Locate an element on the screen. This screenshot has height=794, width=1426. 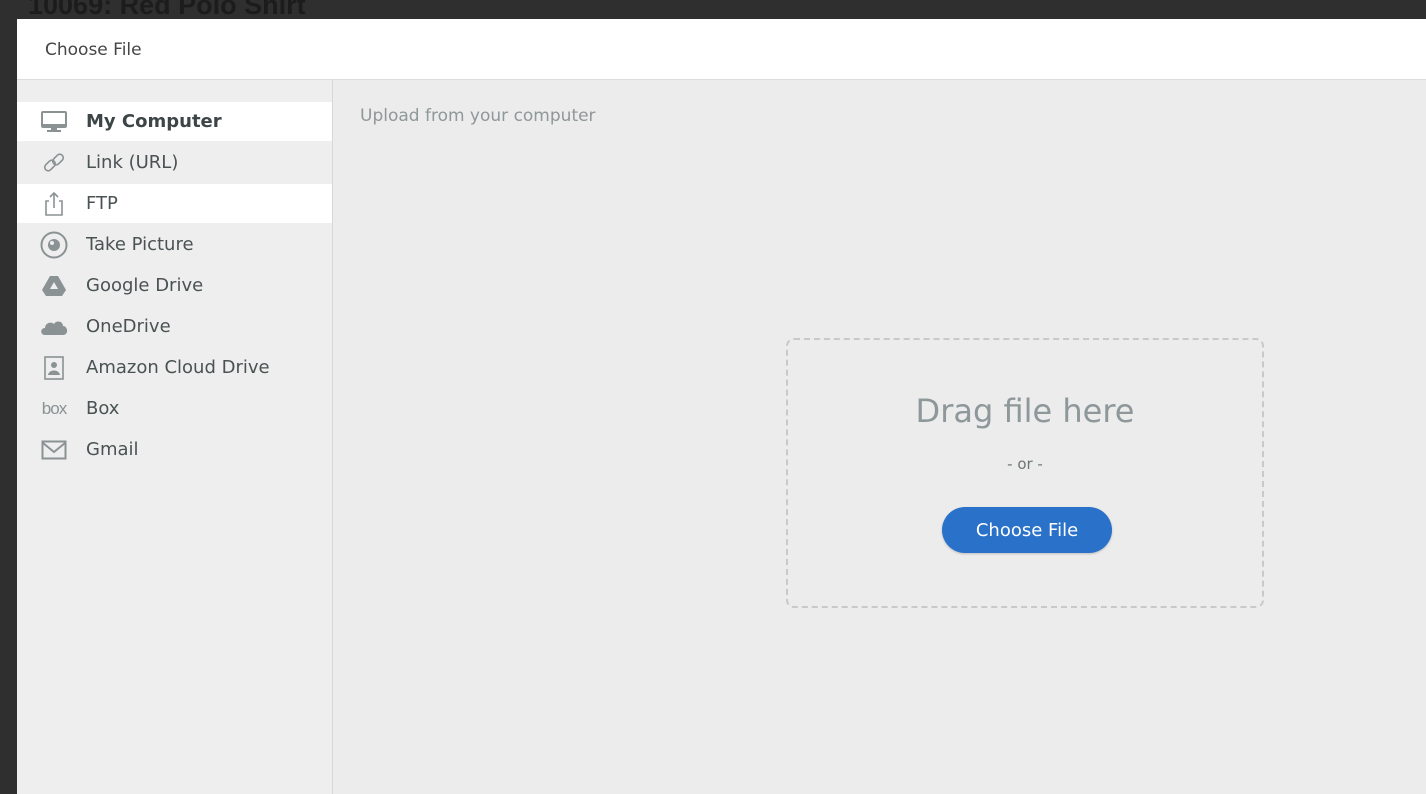
sidebar-item-google-drive: Google Drive is located at coordinates (174, 285).